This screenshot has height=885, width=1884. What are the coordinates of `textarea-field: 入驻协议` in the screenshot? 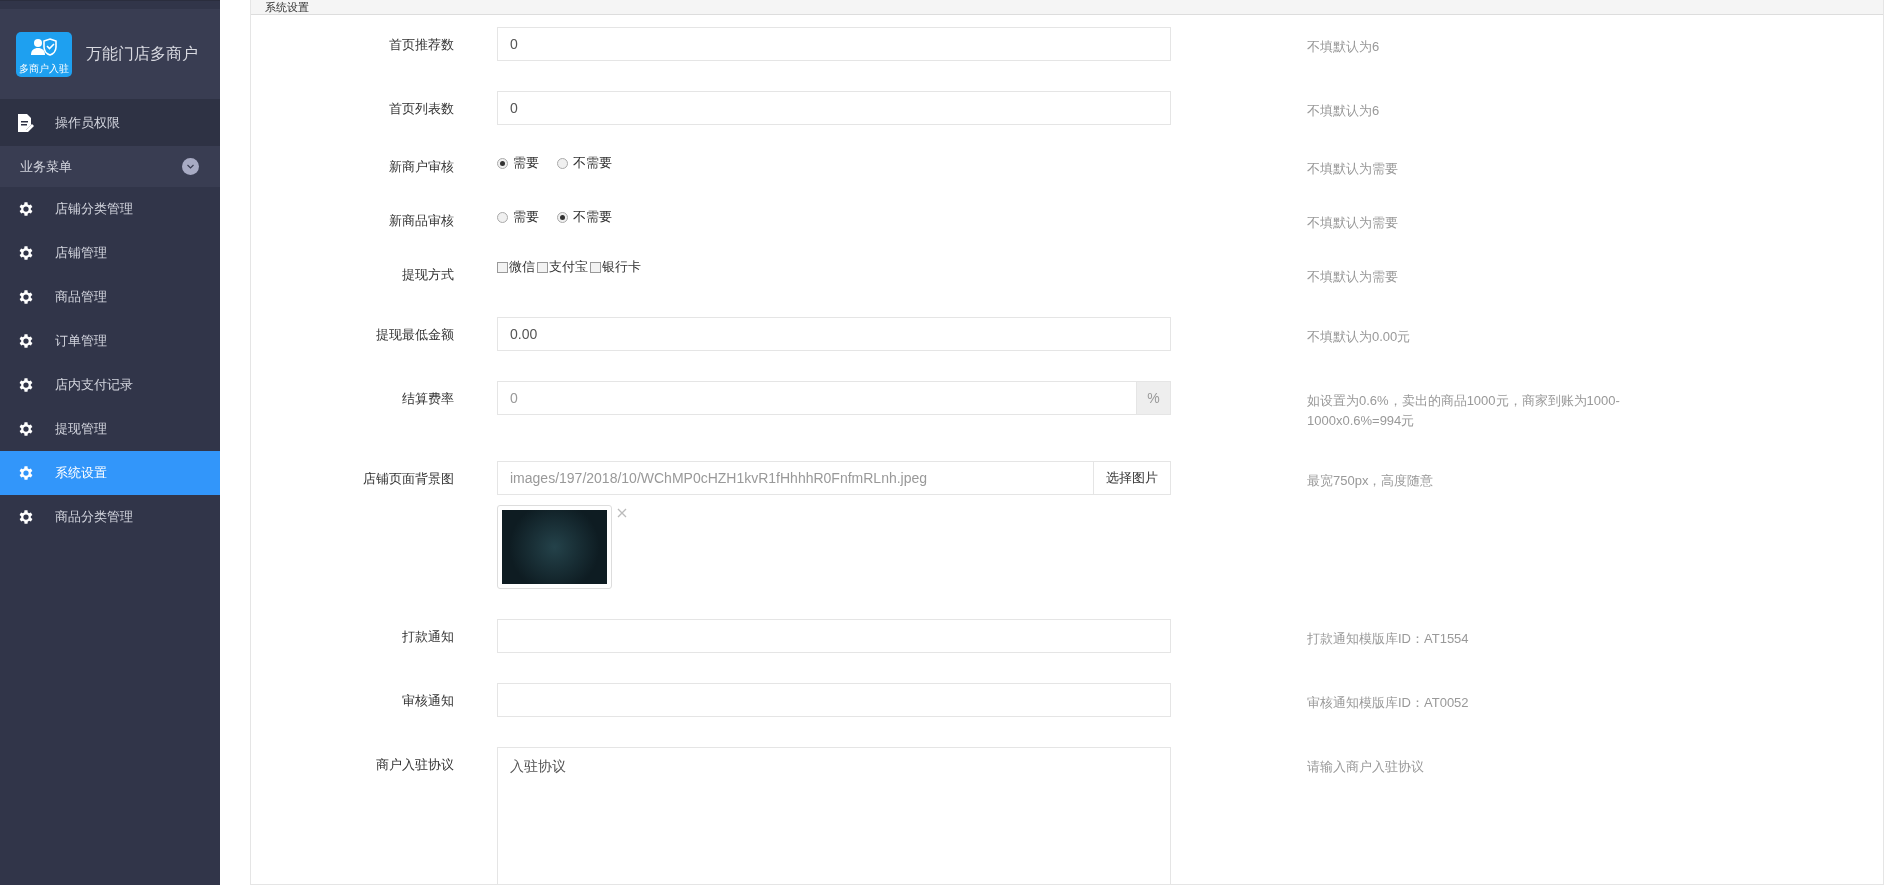 It's located at (834, 816).